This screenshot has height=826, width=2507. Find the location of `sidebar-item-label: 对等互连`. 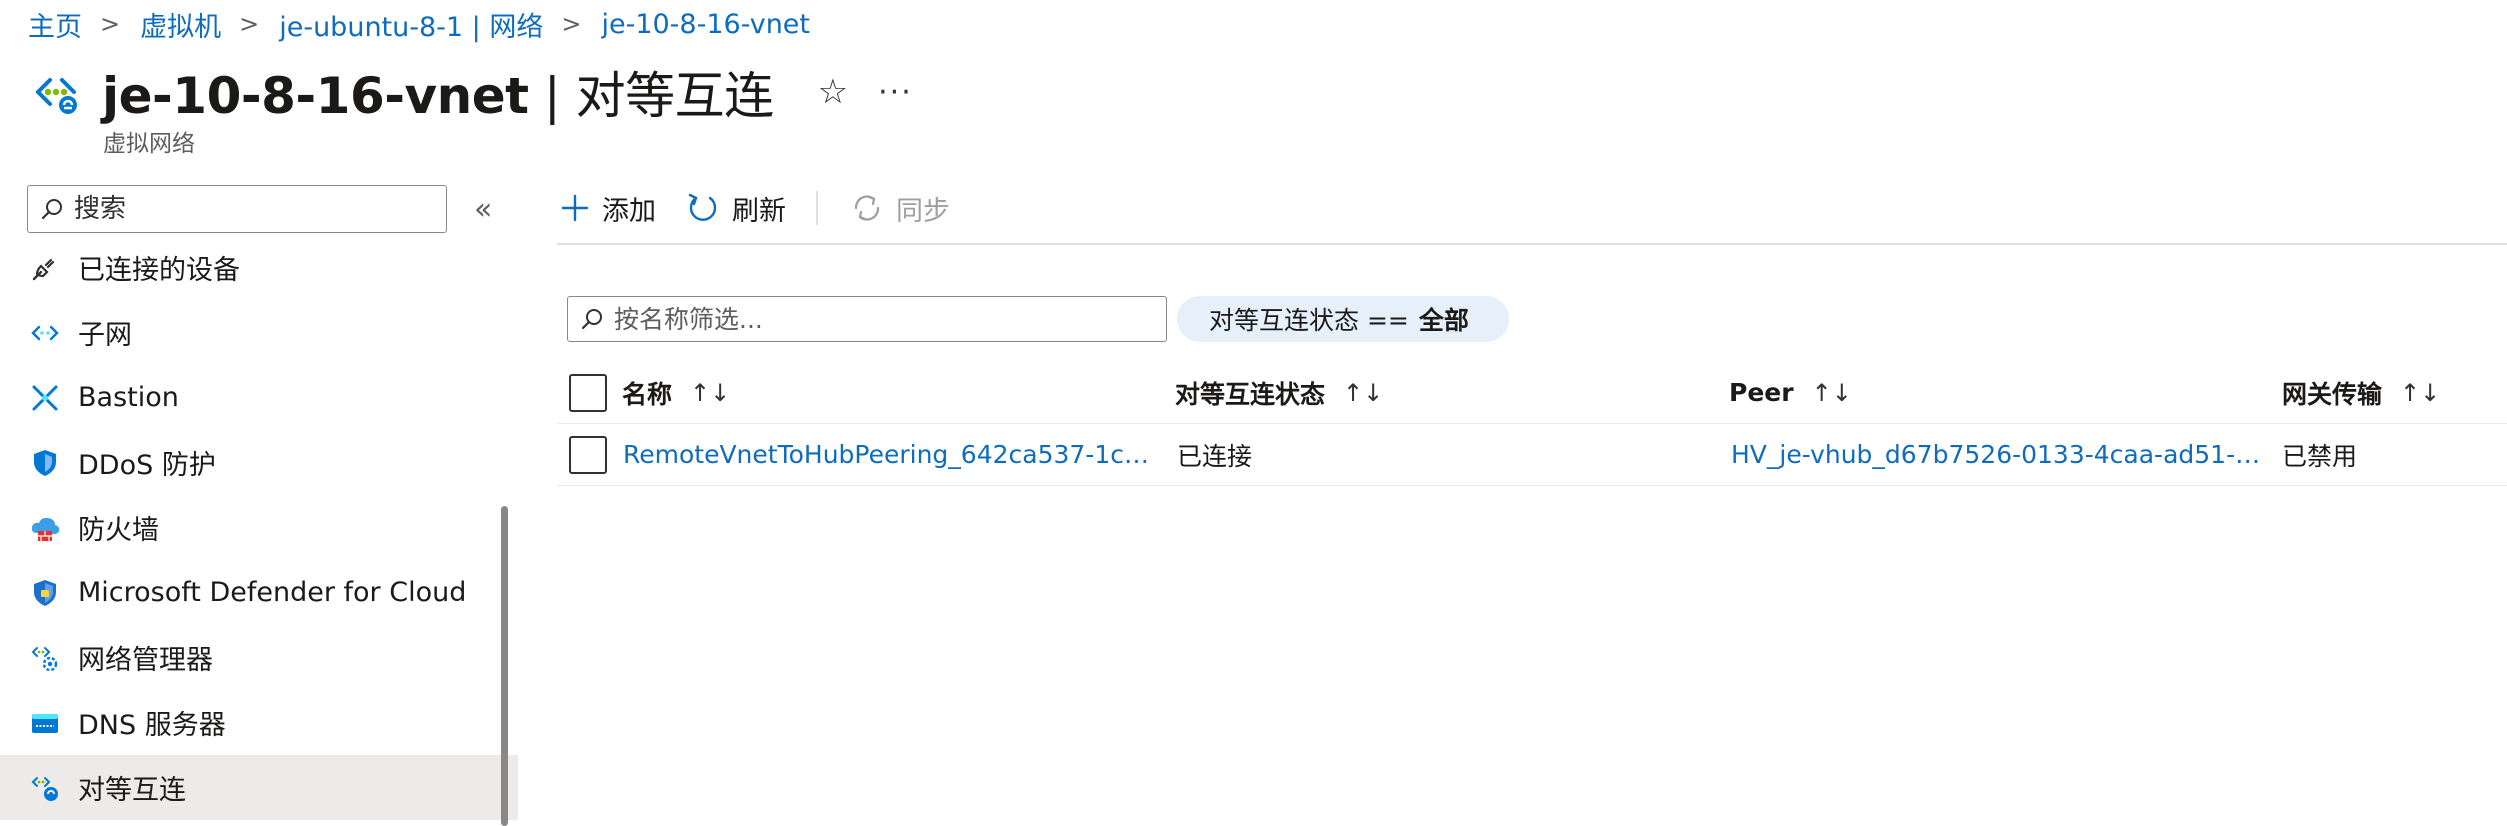

sidebar-item-label: 对等互连 is located at coordinates (132, 790).